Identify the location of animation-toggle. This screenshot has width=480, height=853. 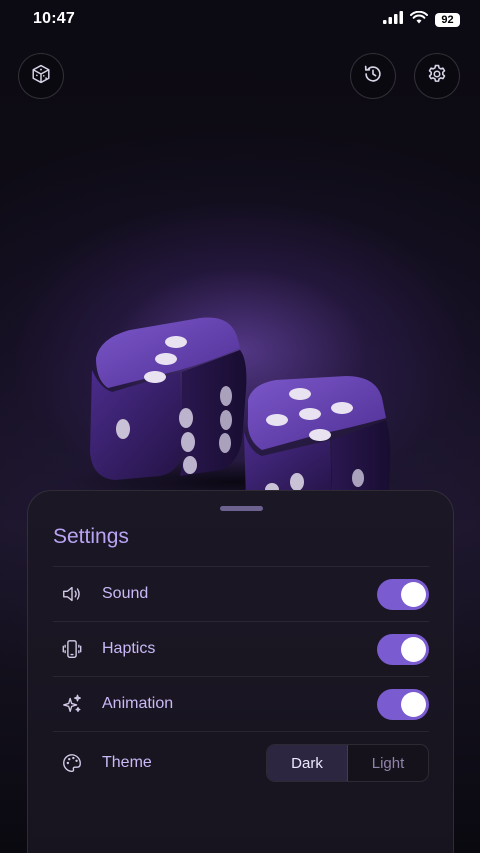
(403, 704).